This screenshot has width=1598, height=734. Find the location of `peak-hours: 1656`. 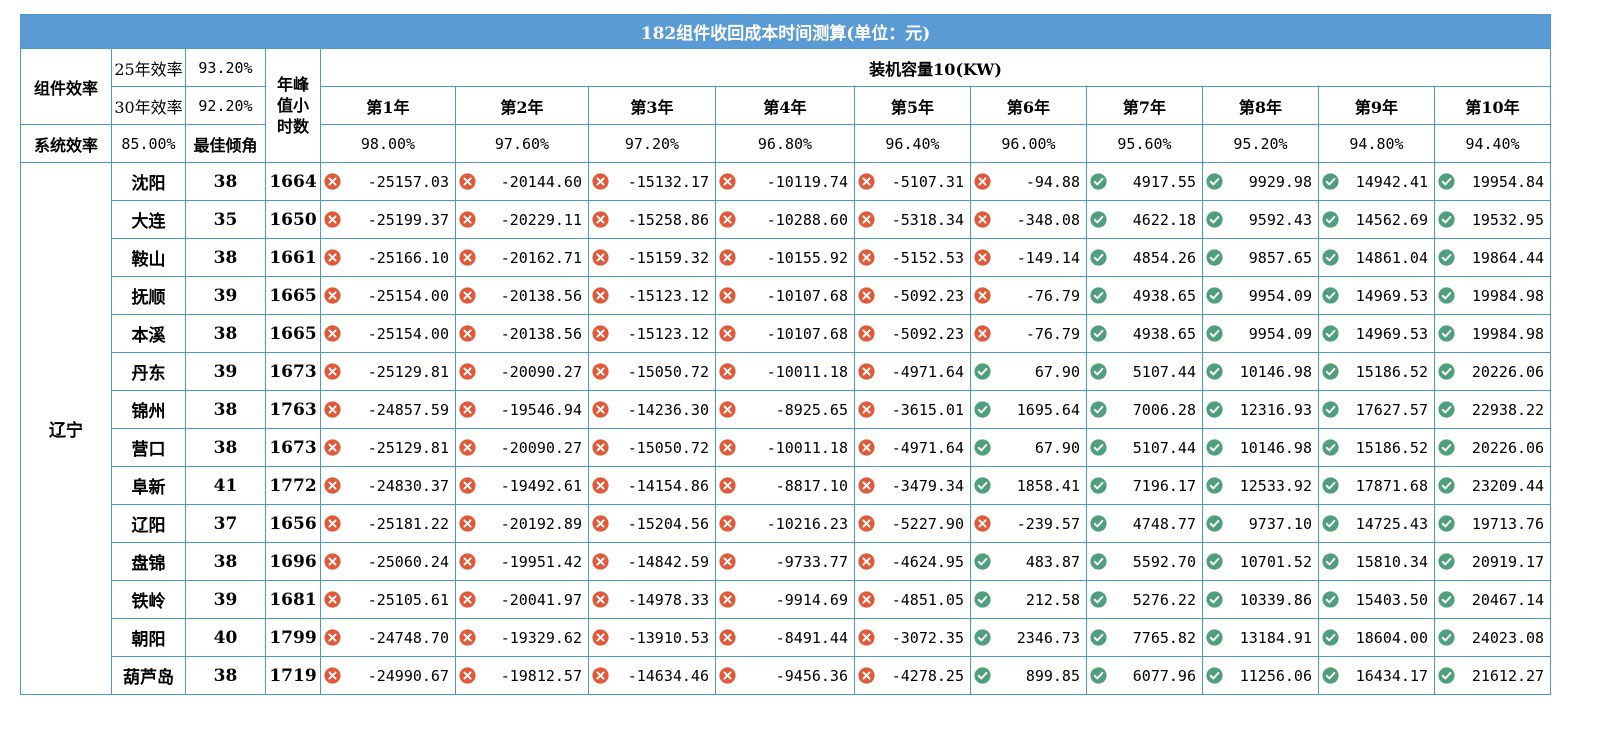

peak-hours: 1656 is located at coordinates (293, 523).